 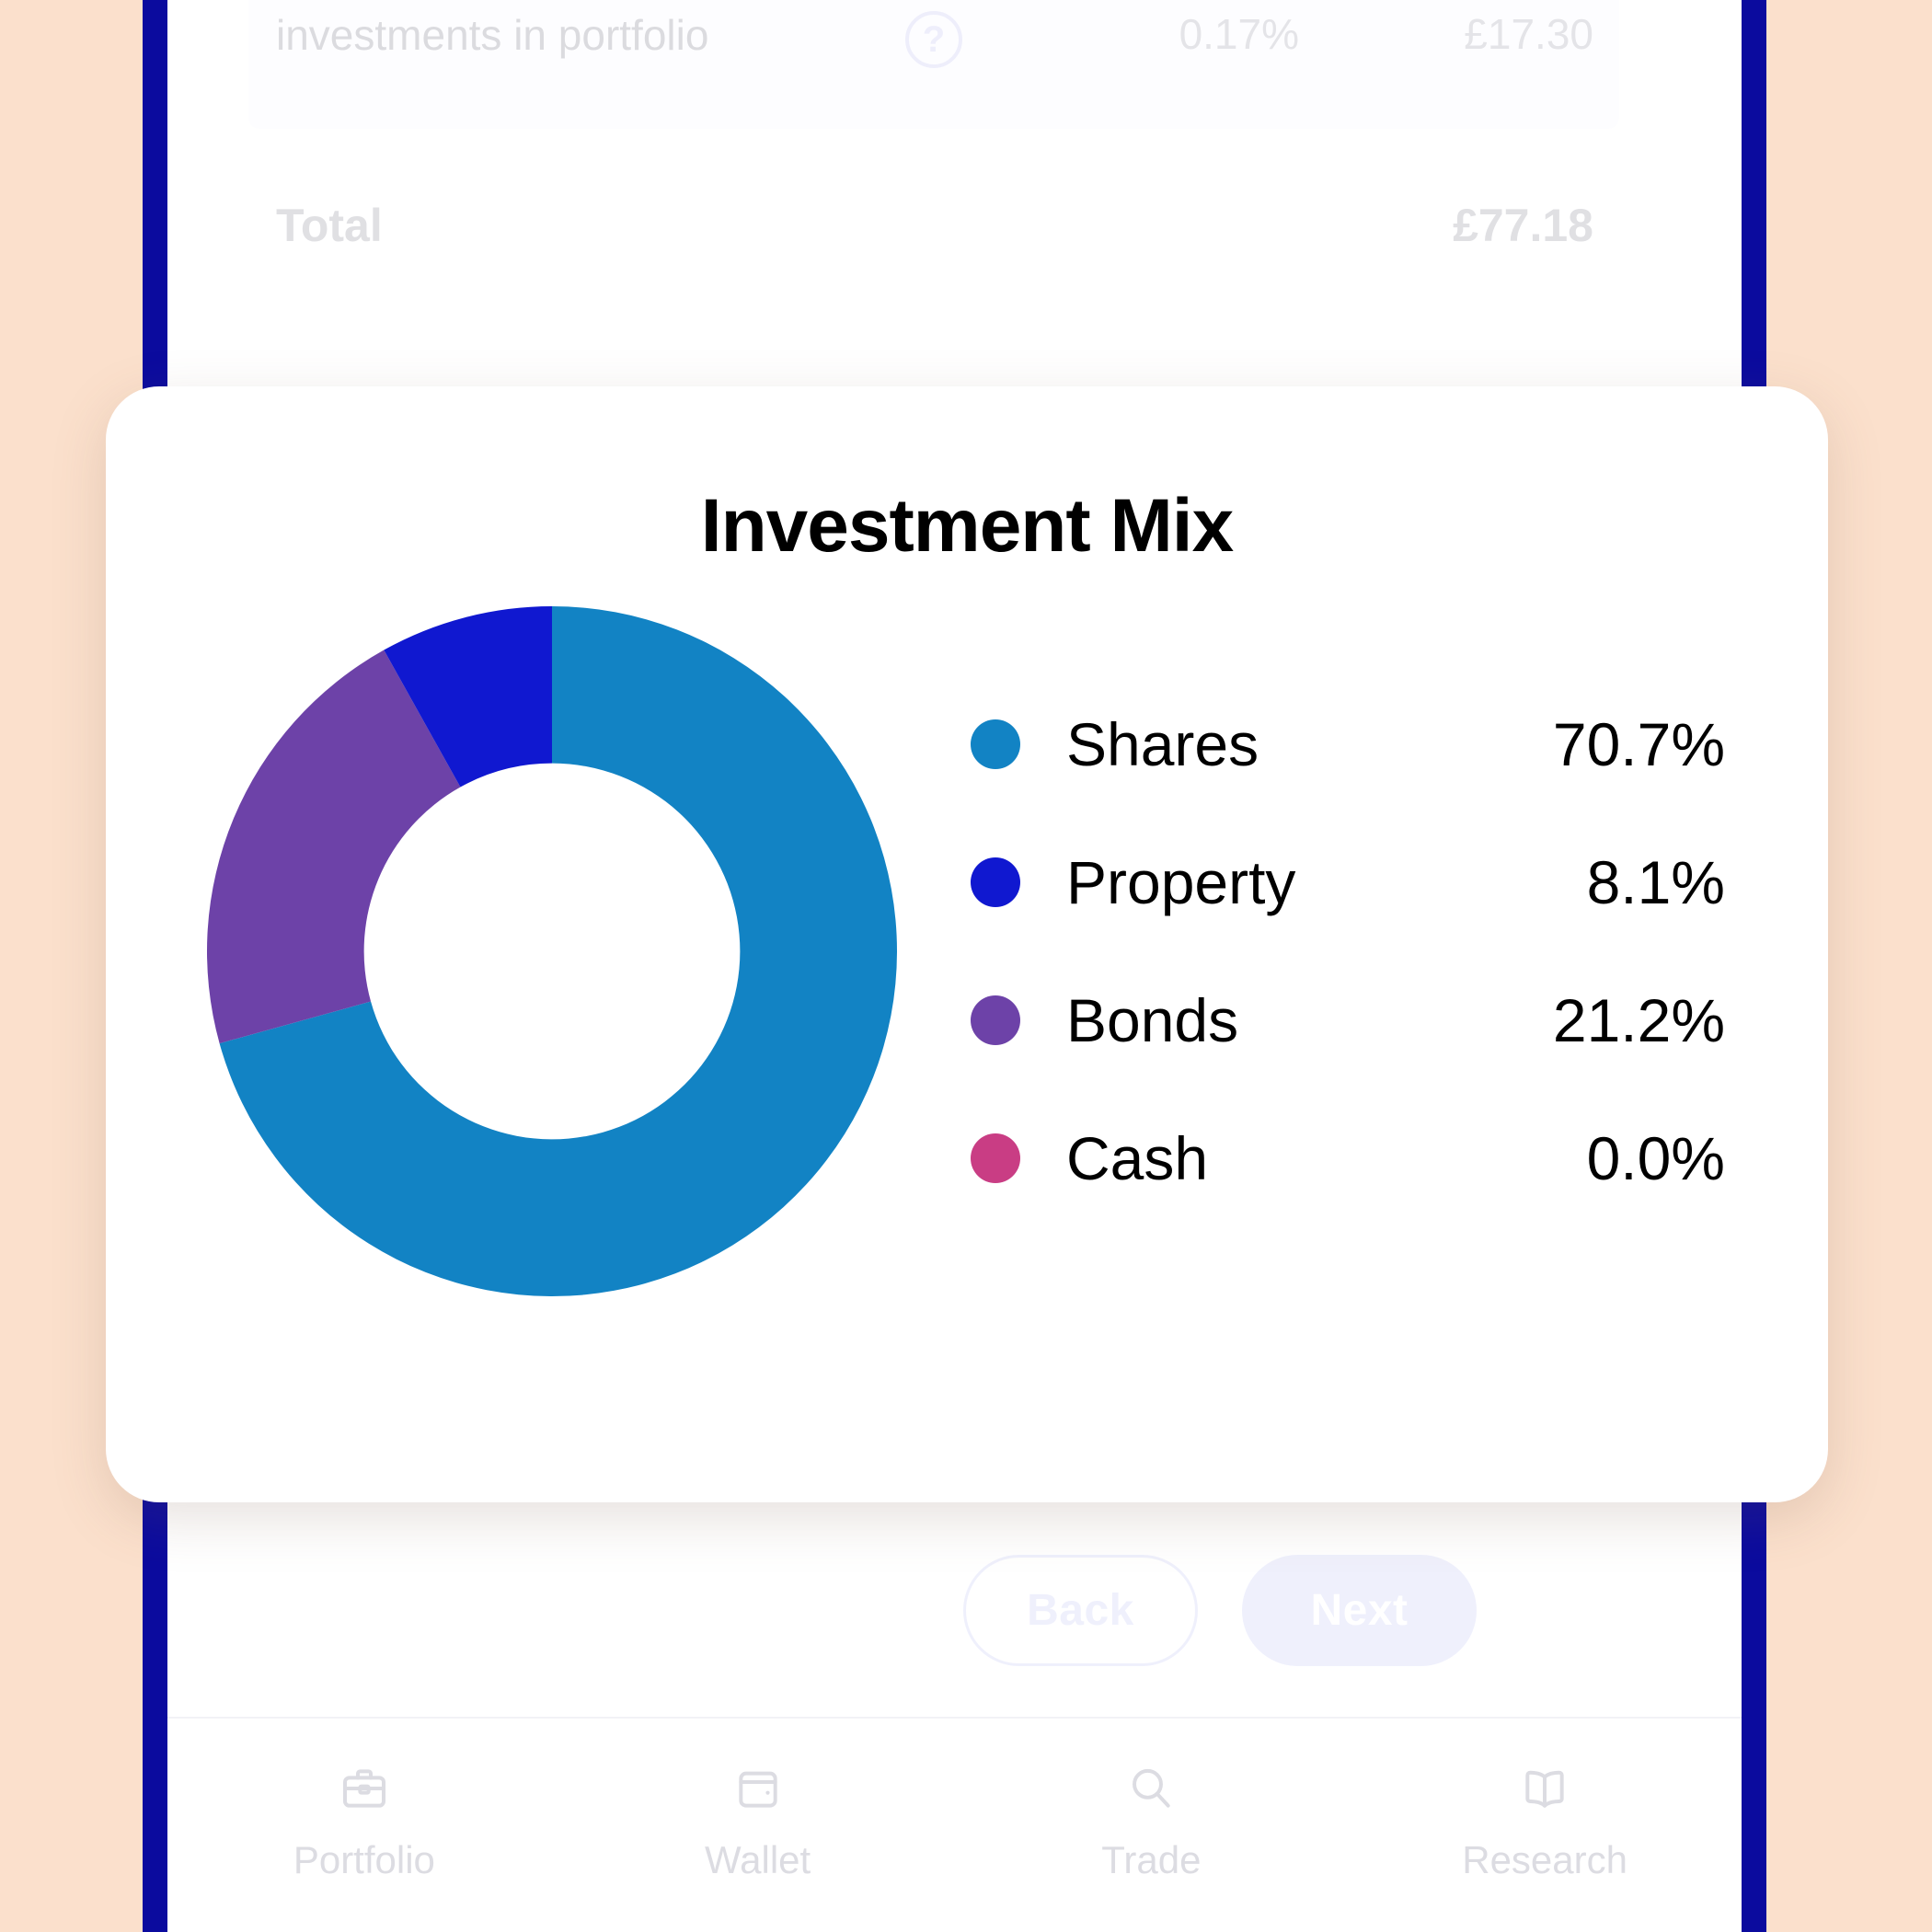 I want to click on help-icon: ?, so click(x=933, y=39).